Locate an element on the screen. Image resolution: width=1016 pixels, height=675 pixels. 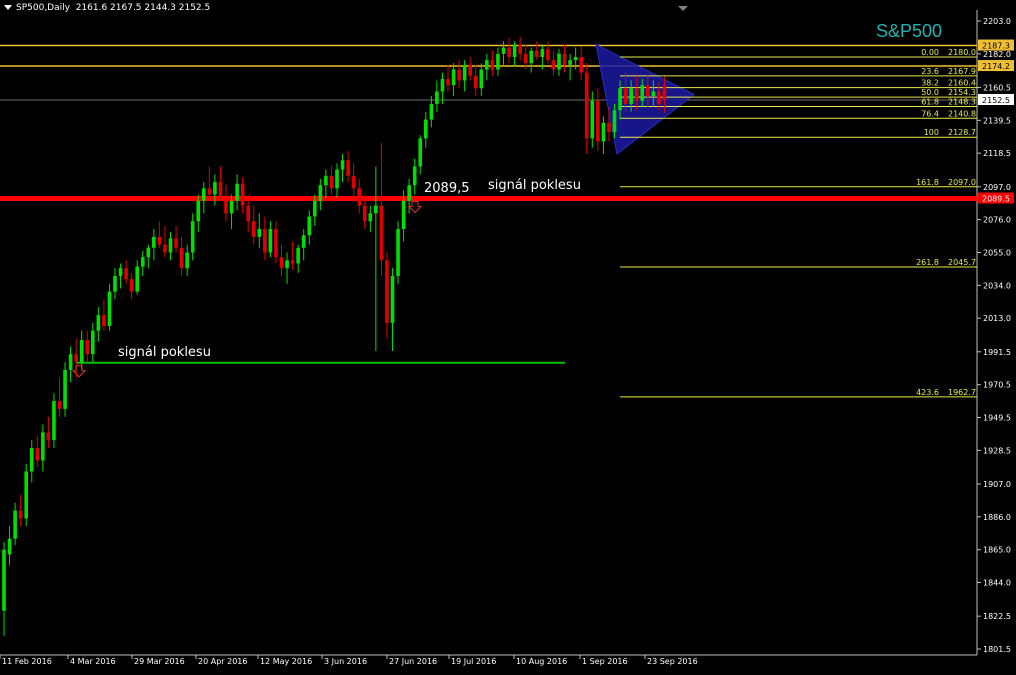
fib-price-label: 2045.7 is located at coordinates (962, 262).